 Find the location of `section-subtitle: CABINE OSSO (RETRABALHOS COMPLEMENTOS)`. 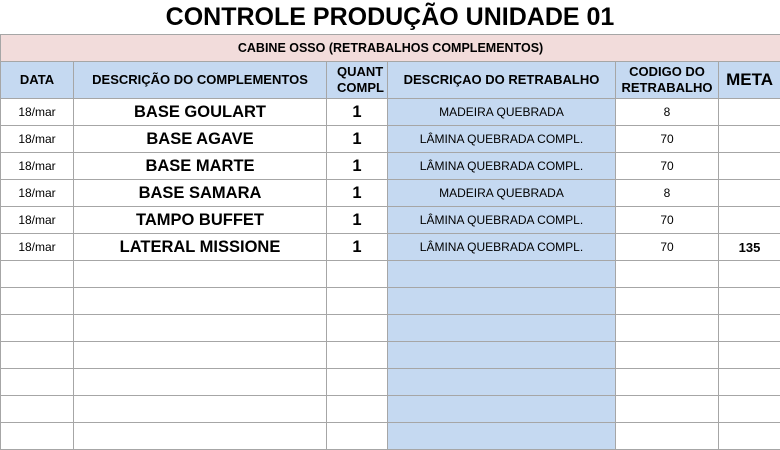

section-subtitle: CABINE OSSO (RETRABALHOS COMPLEMENTOS) is located at coordinates (390, 48).